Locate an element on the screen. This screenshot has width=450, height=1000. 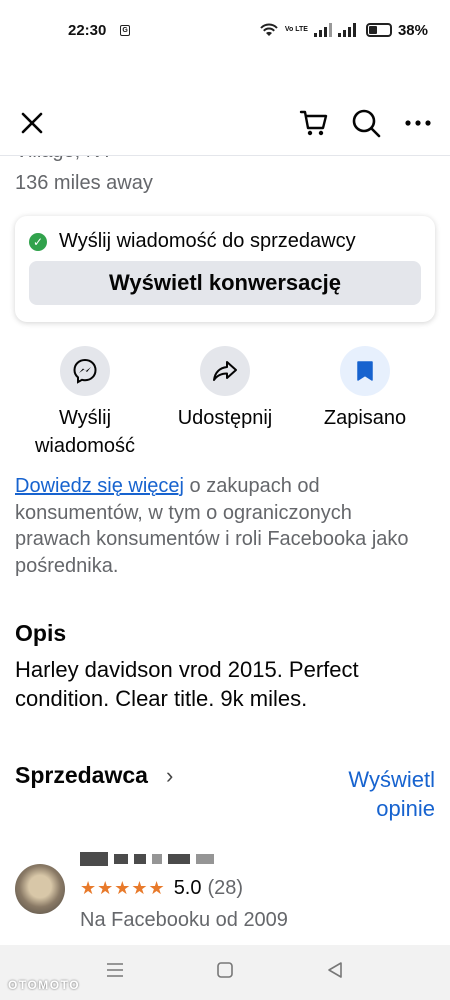
volte-badge: Vo LTE is located at coordinates (296, 29).